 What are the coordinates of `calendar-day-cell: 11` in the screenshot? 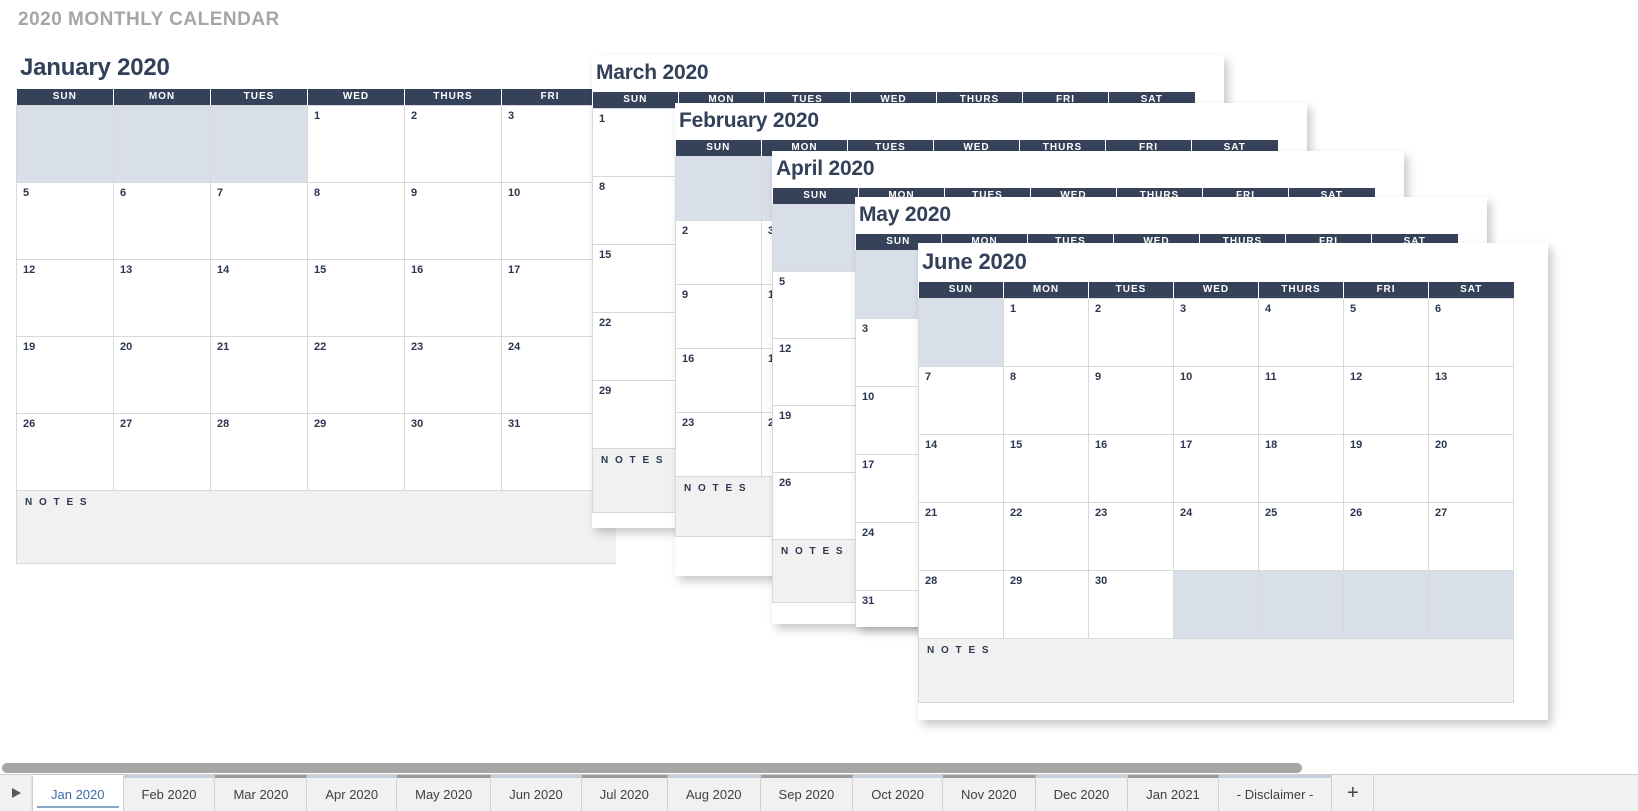 It's located at (1301, 400).